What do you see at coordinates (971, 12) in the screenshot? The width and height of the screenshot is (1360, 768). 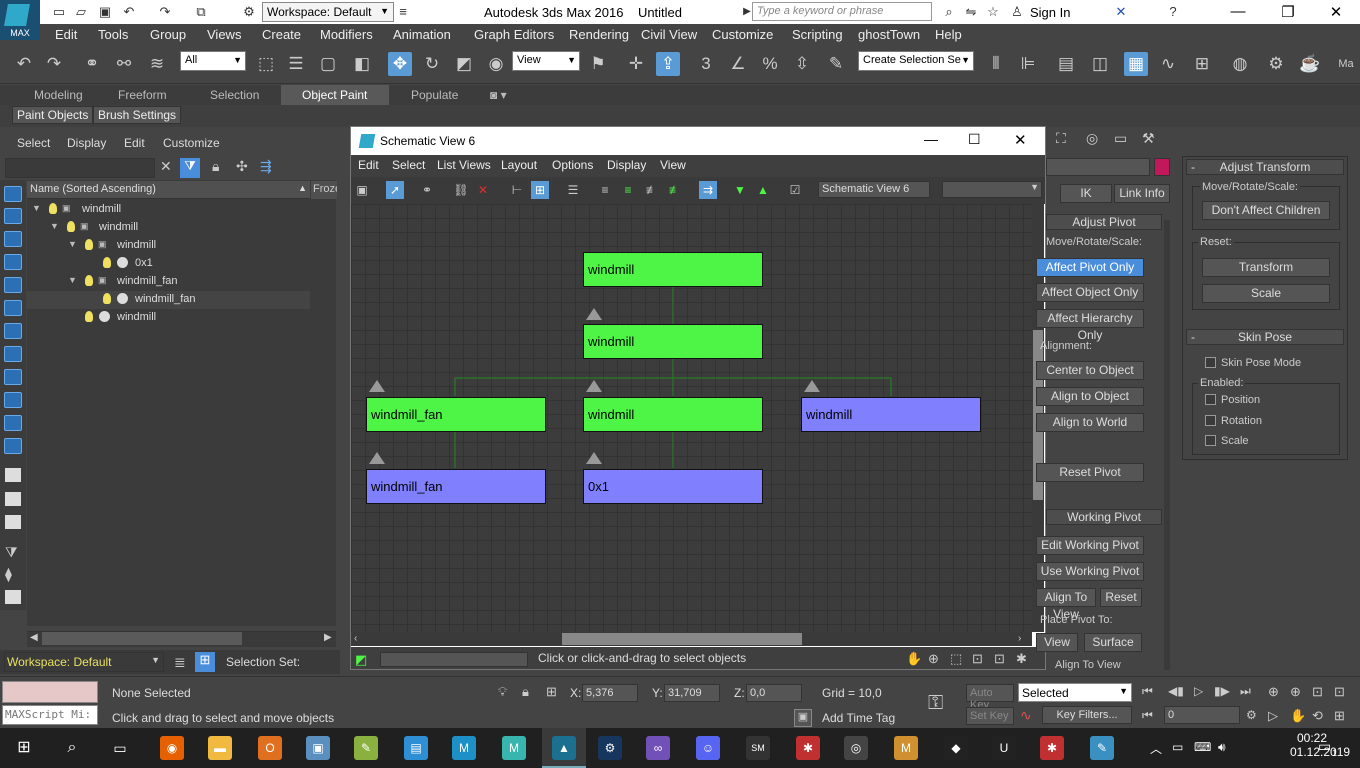 I see `communication-icon: ⇋` at bounding box center [971, 12].